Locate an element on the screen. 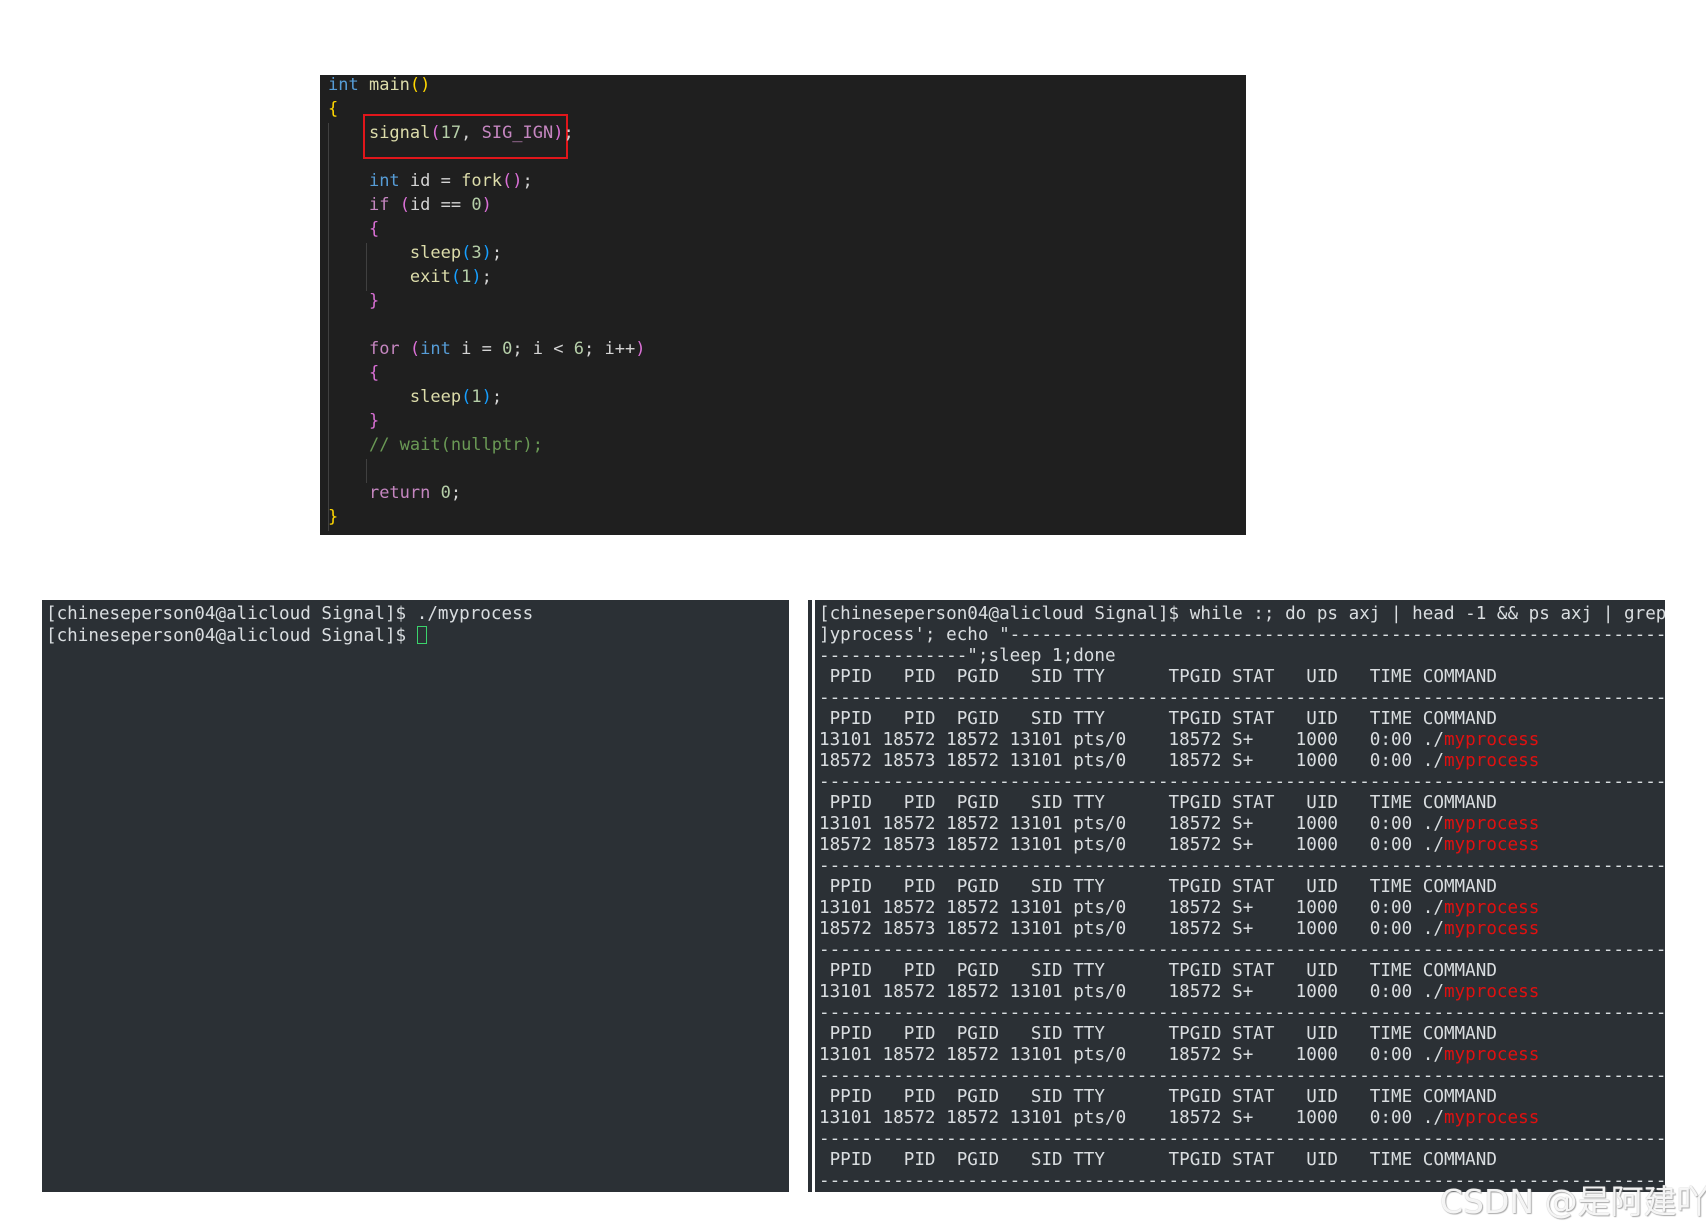 The width and height of the screenshot is (1706, 1225). code-line: sleep(3); is located at coordinates (415, 253).